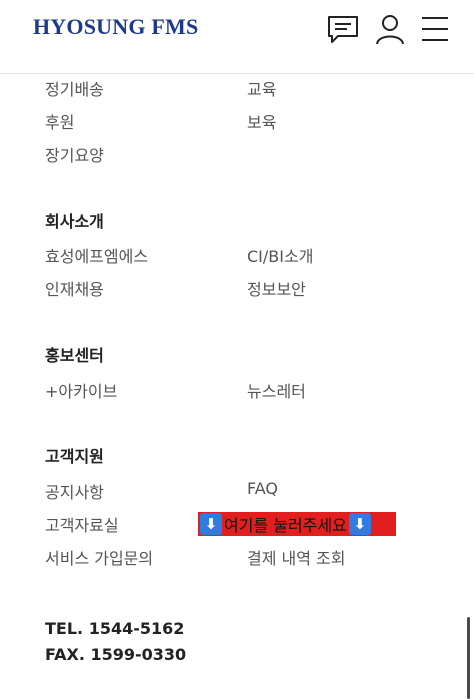 This screenshot has height=699, width=474. I want to click on highlight-click-here-link: ⬇ 여기를 눌러주세요 ⬇, so click(297, 524).